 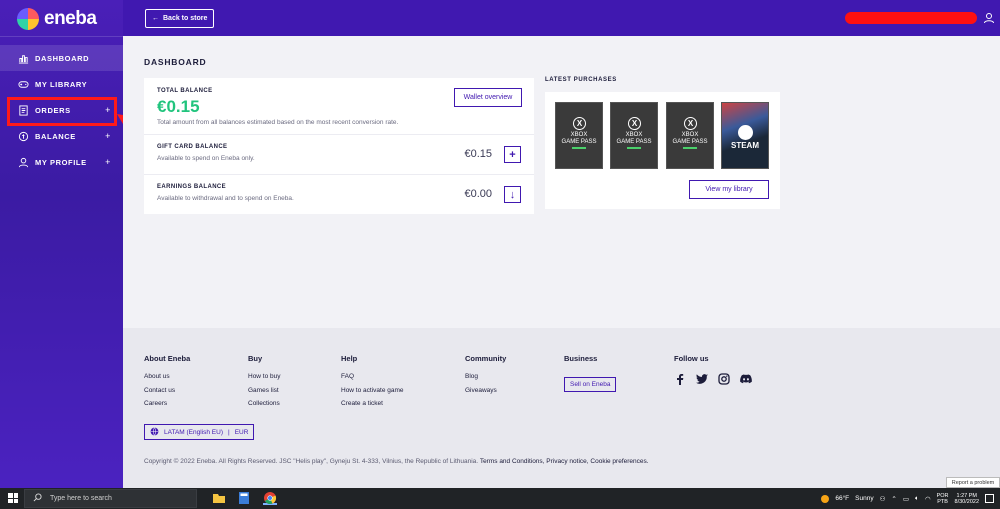 What do you see at coordinates (619, 461) in the screenshot?
I see `cookie-preferences-link: Cookie preferences.` at bounding box center [619, 461].